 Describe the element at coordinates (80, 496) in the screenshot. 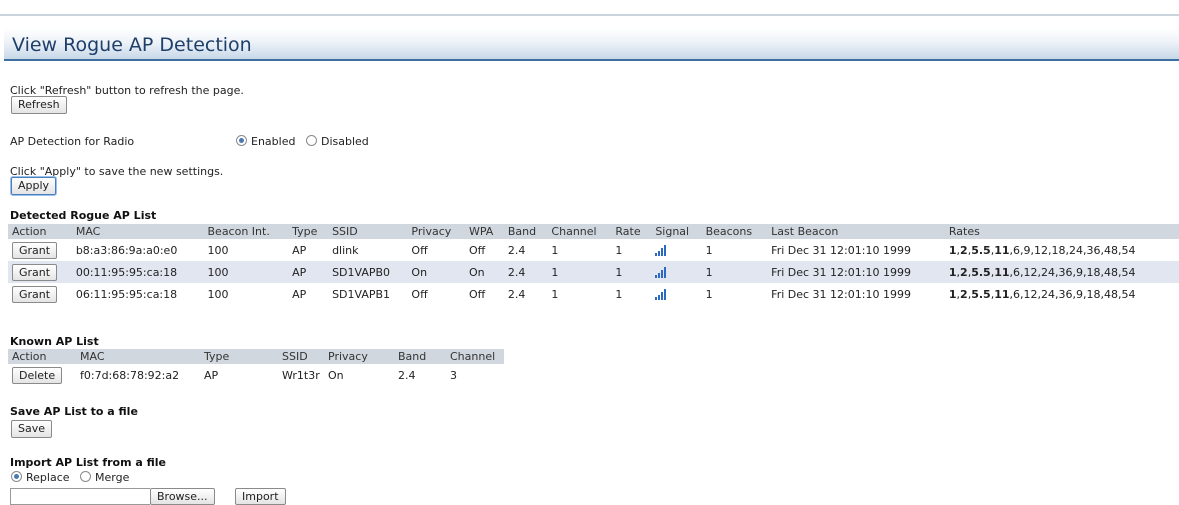

I see `file-path-input` at that location.